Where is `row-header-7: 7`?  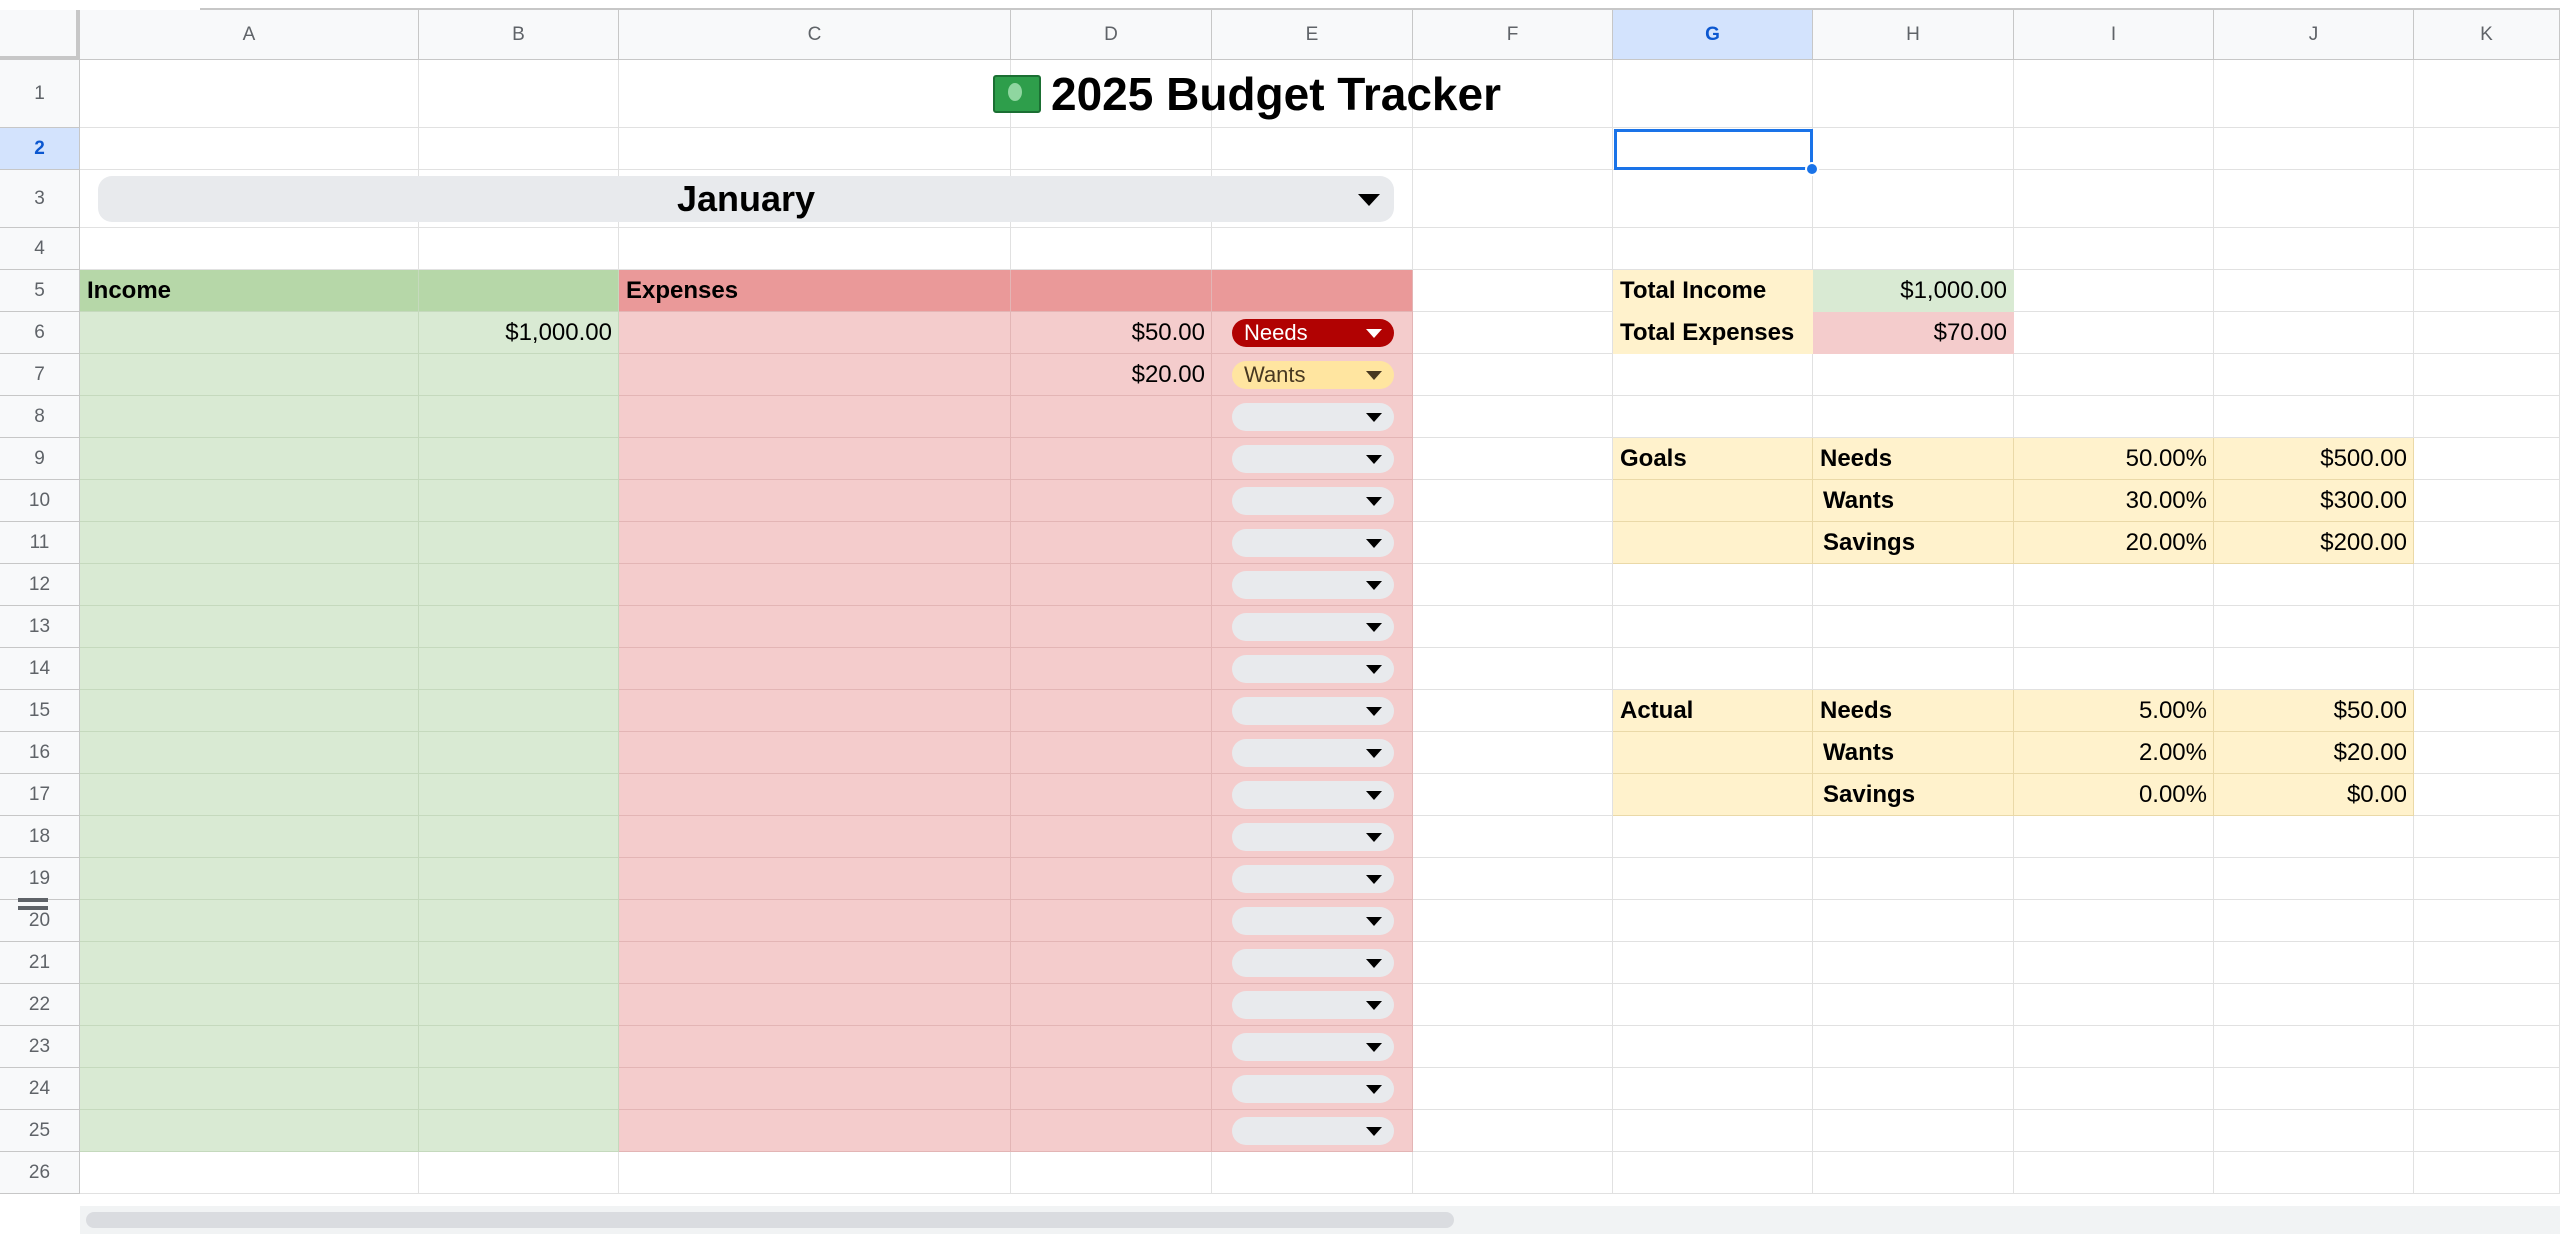 row-header-7: 7 is located at coordinates (40, 375).